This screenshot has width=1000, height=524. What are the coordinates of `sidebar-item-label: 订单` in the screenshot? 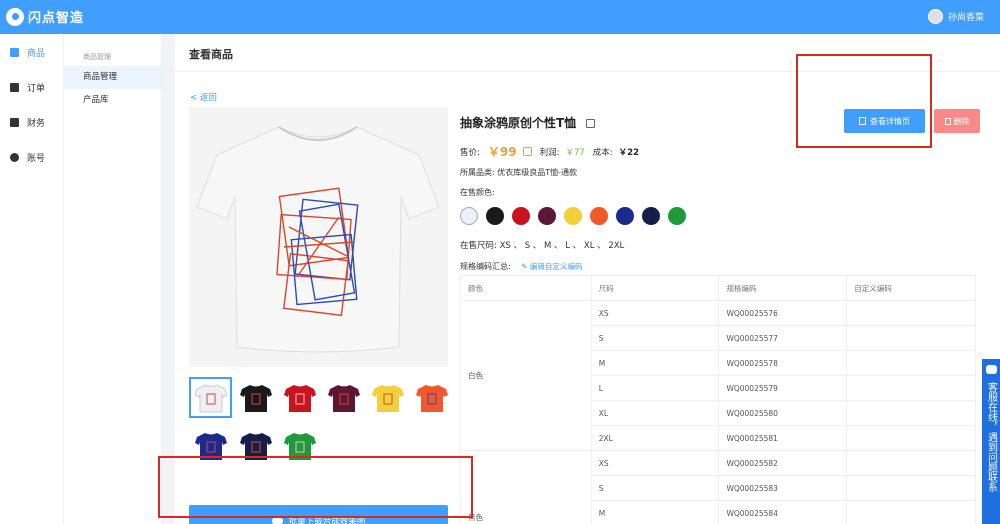 It's located at (36, 89).